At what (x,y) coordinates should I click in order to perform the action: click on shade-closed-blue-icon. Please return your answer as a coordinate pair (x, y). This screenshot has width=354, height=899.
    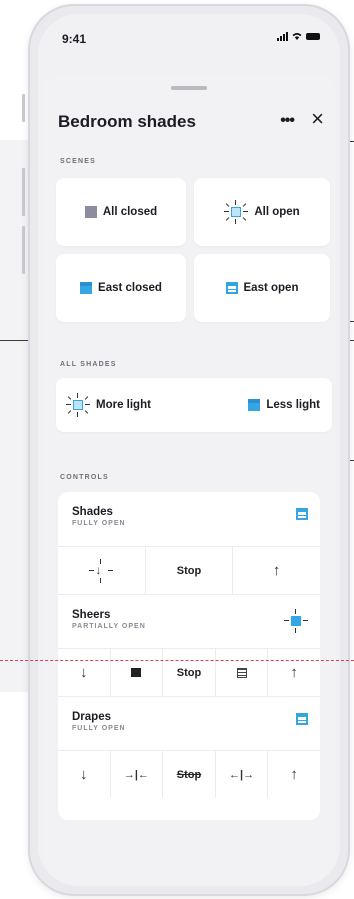
    Looking at the image, I should click on (86, 288).